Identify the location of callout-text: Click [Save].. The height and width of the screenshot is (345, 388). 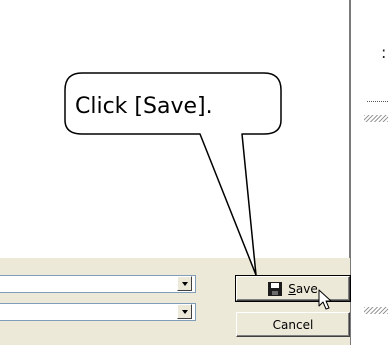
(144, 106).